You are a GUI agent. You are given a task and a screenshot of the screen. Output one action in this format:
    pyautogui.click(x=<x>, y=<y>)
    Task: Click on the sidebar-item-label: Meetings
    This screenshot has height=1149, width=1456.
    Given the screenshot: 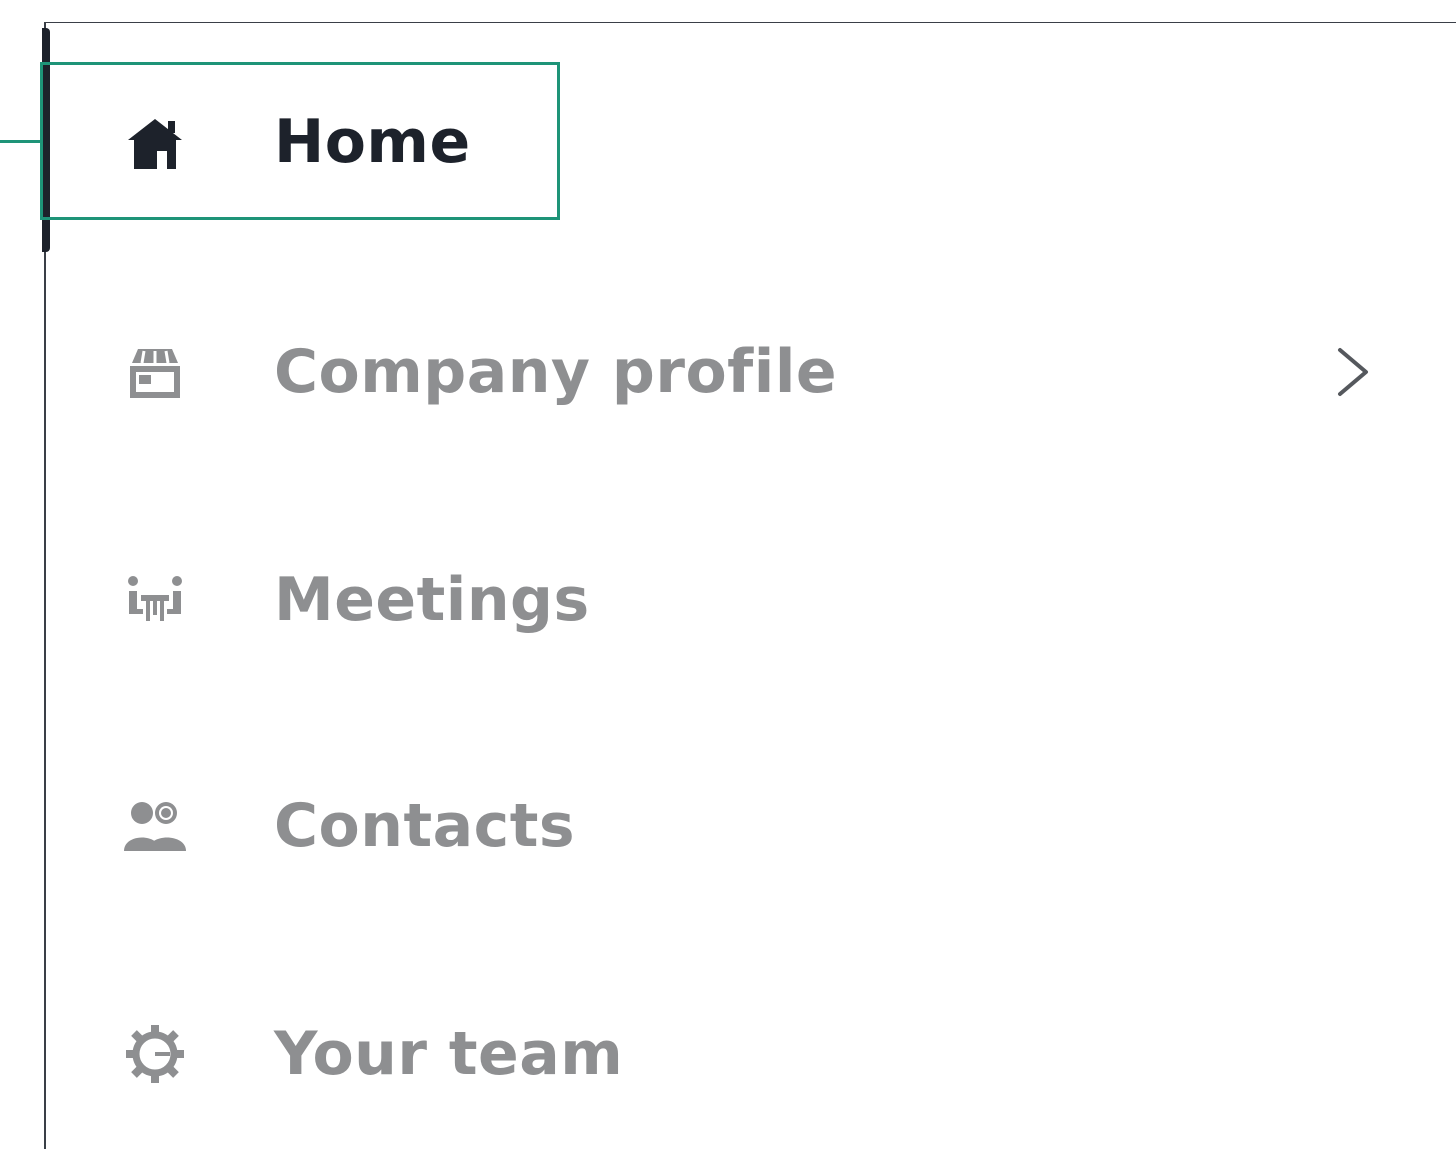 What is the action you would take?
    pyautogui.click(x=432, y=600)
    